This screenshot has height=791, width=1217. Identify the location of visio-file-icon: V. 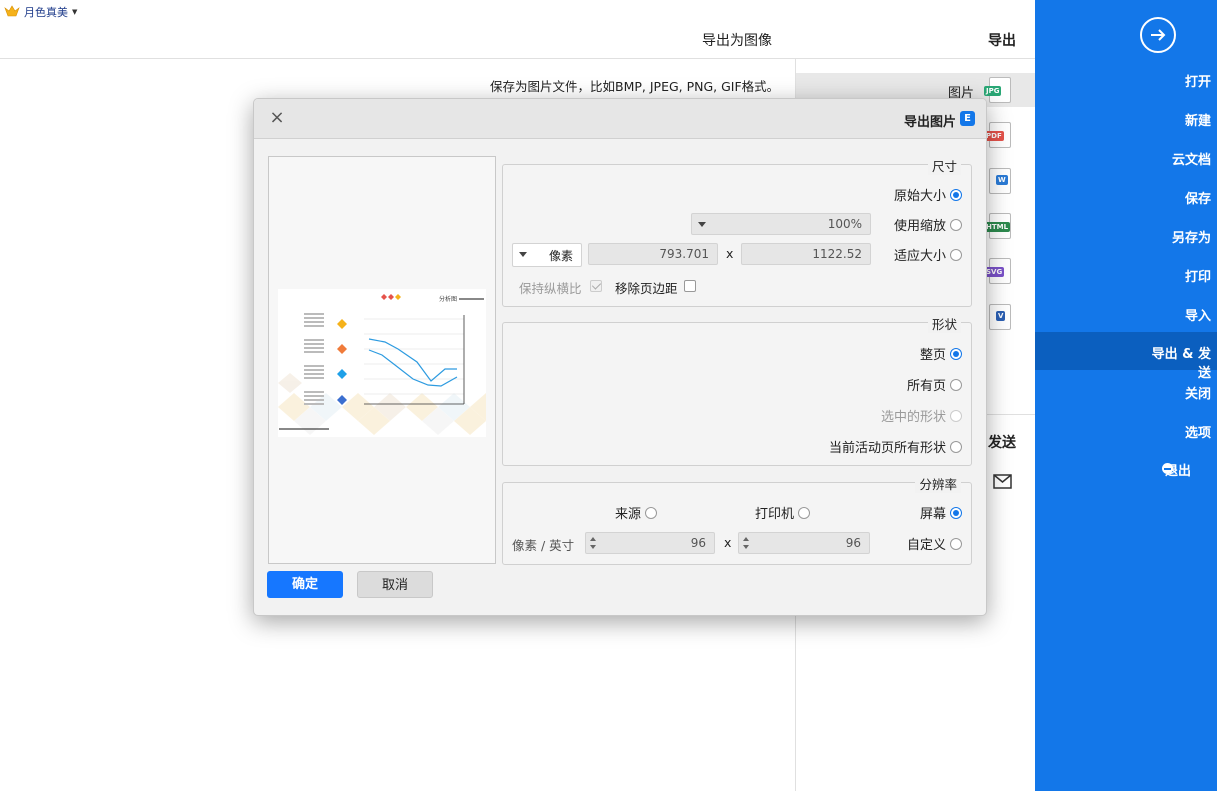
(1000, 317).